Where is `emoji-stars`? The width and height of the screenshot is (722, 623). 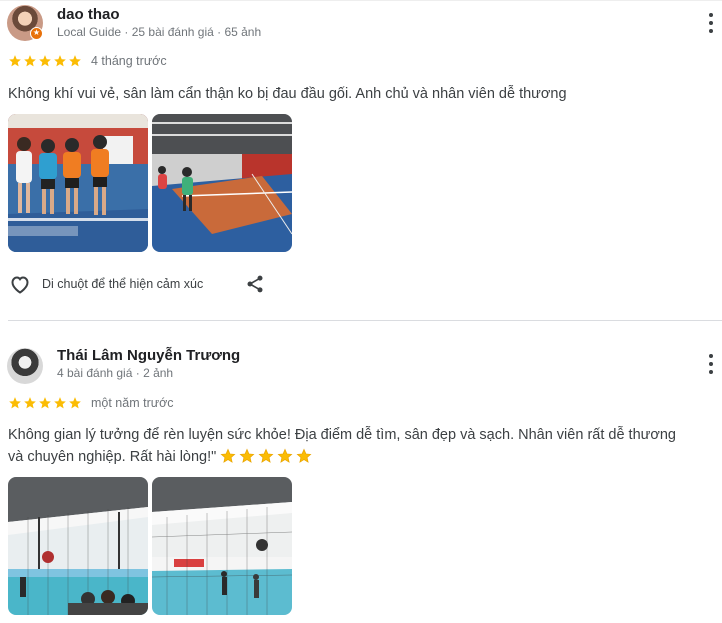 emoji-stars is located at coordinates (266, 456).